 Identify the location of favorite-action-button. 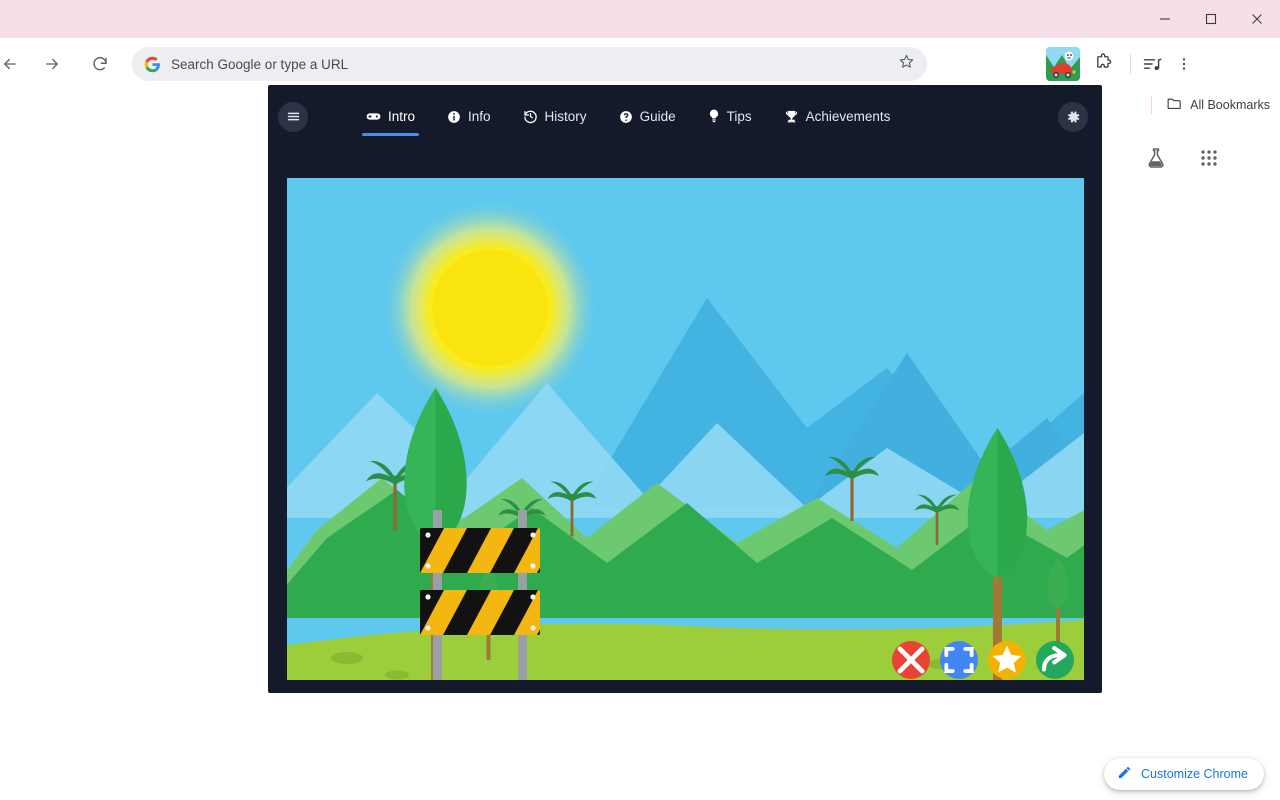
(1007, 660).